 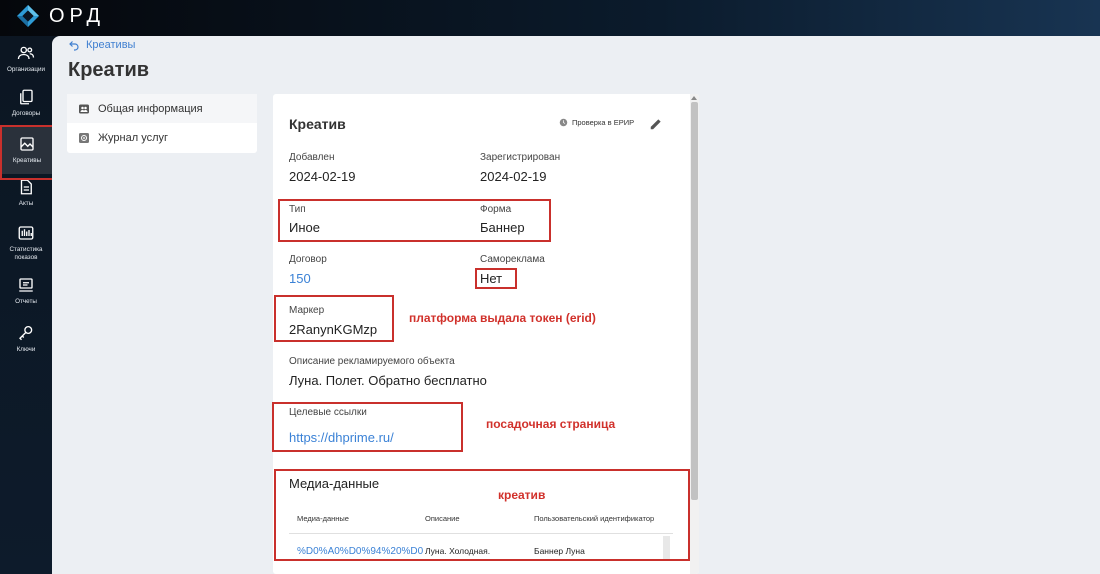 What do you see at coordinates (26, 253) in the screenshot?
I see `sidebar-item-label: Статистика показов` at bounding box center [26, 253].